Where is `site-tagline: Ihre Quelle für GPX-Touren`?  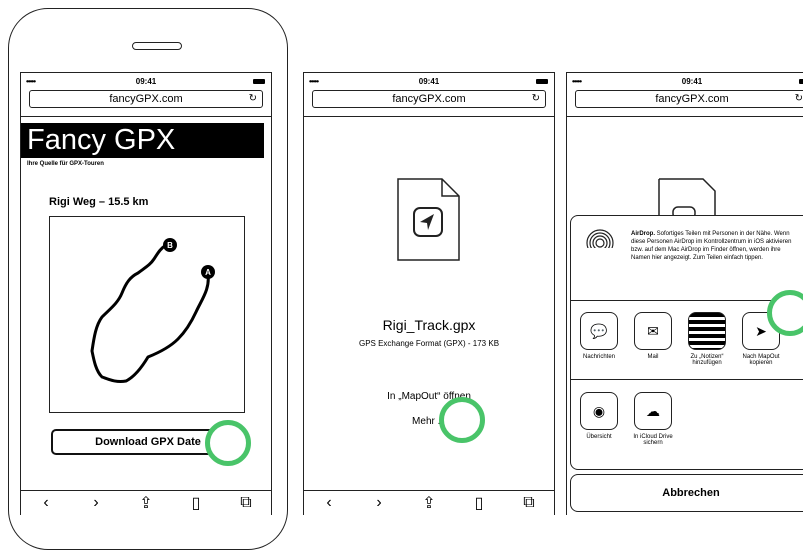
site-tagline: Ihre Quelle für GPX-Touren is located at coordinates (65, 164).